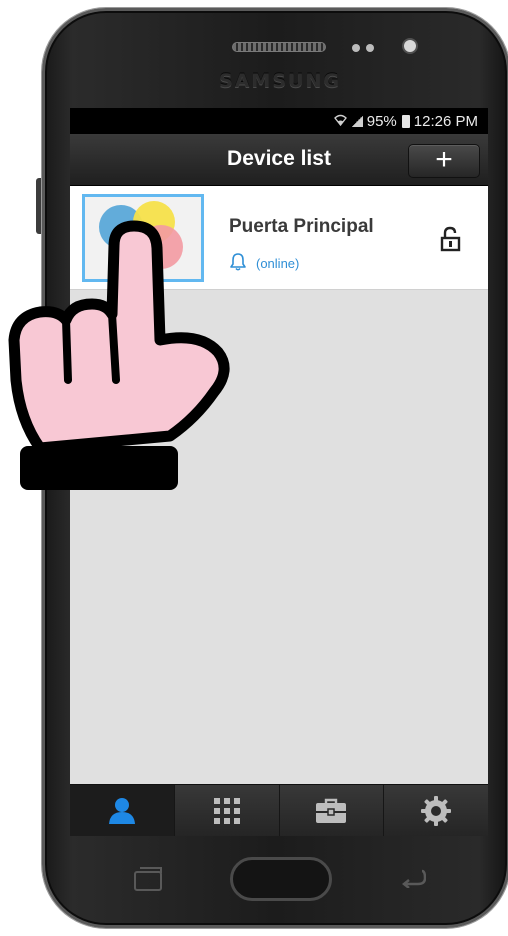 Image resolution: width=508 pixels, height=936 pixels. Describe the element at coordinates (148, 879) in the screenshot. I see `recent-apps-key` at that location.